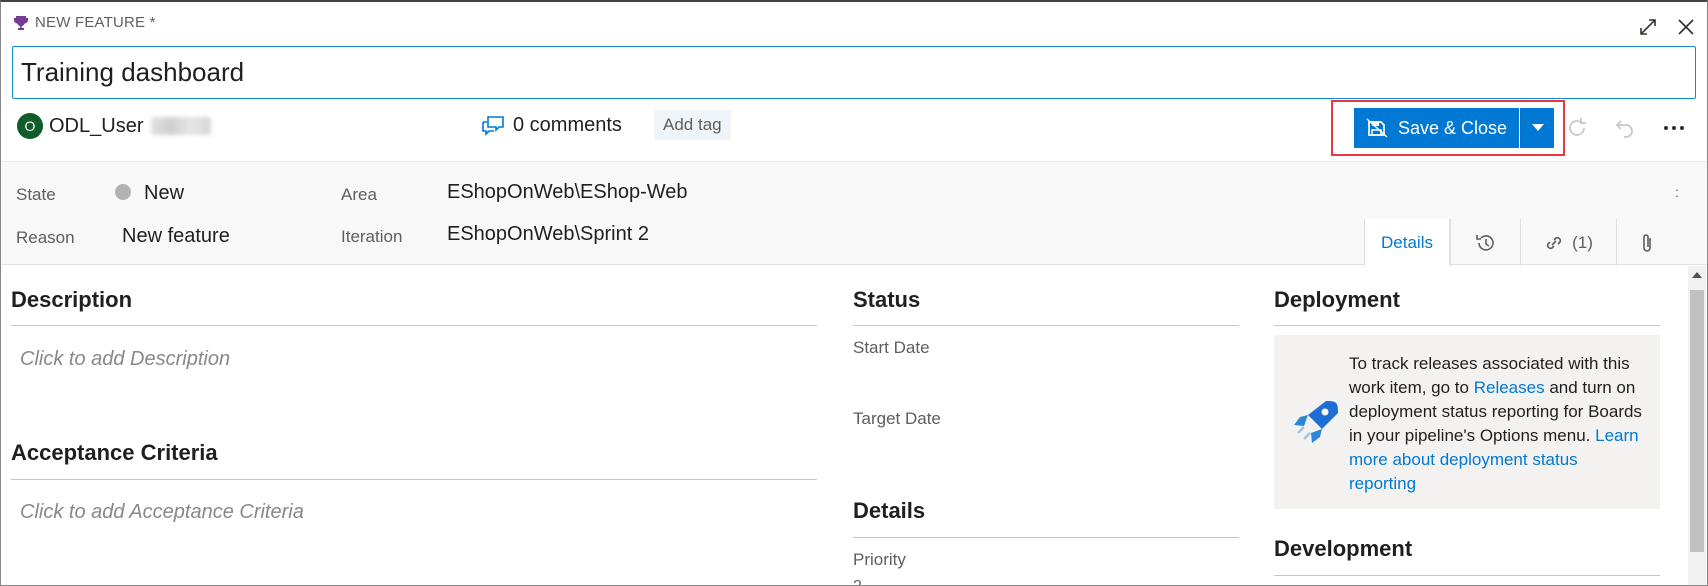  I want to click on acceptance-criteria-field: Click to add Acceptance Criteria, so click(162, 512).